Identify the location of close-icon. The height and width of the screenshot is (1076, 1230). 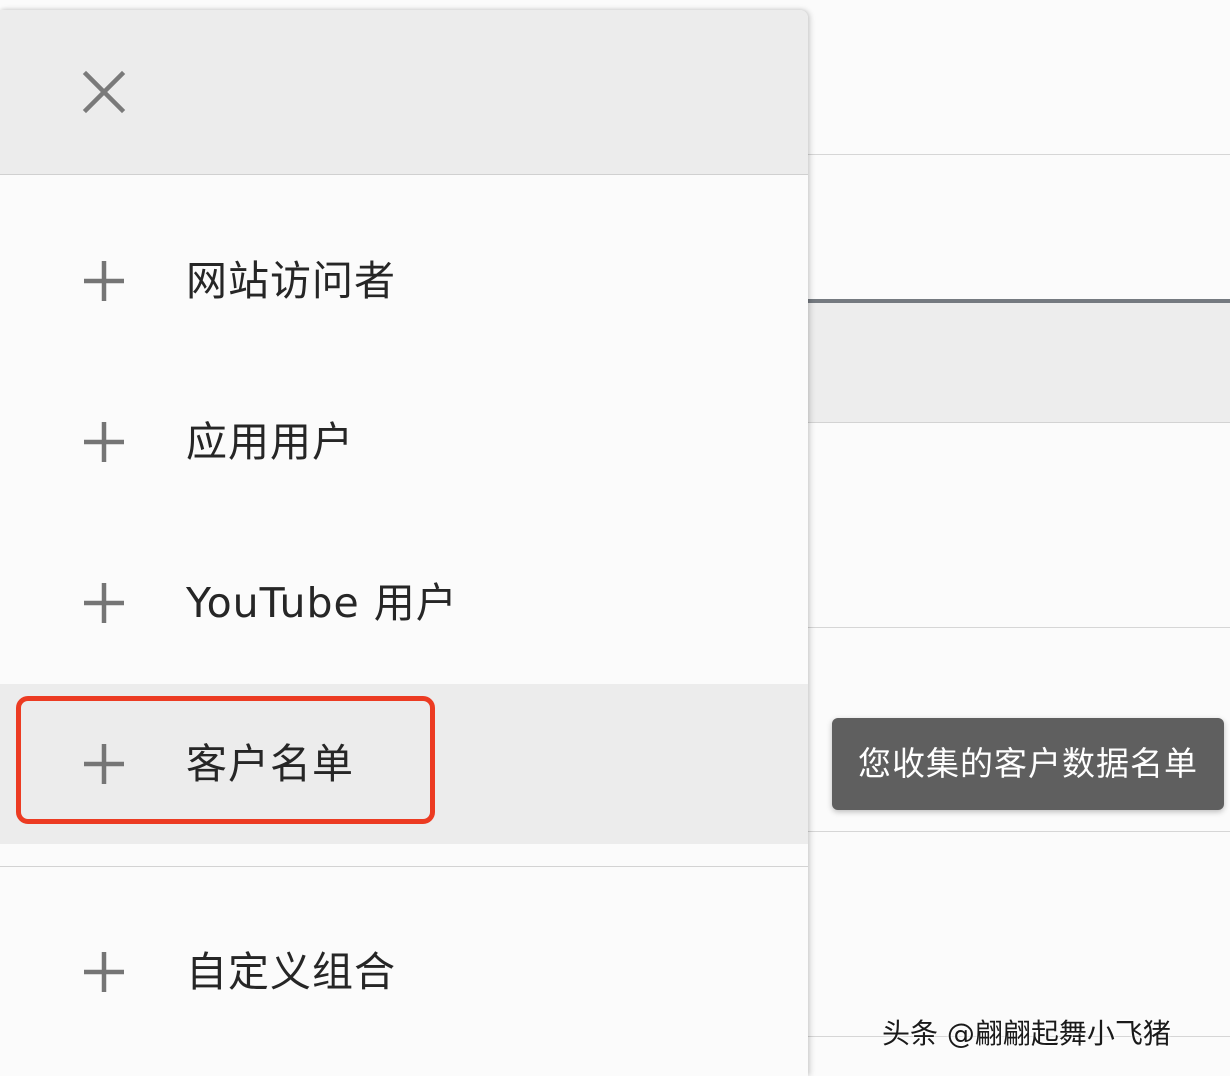
(104, 92).